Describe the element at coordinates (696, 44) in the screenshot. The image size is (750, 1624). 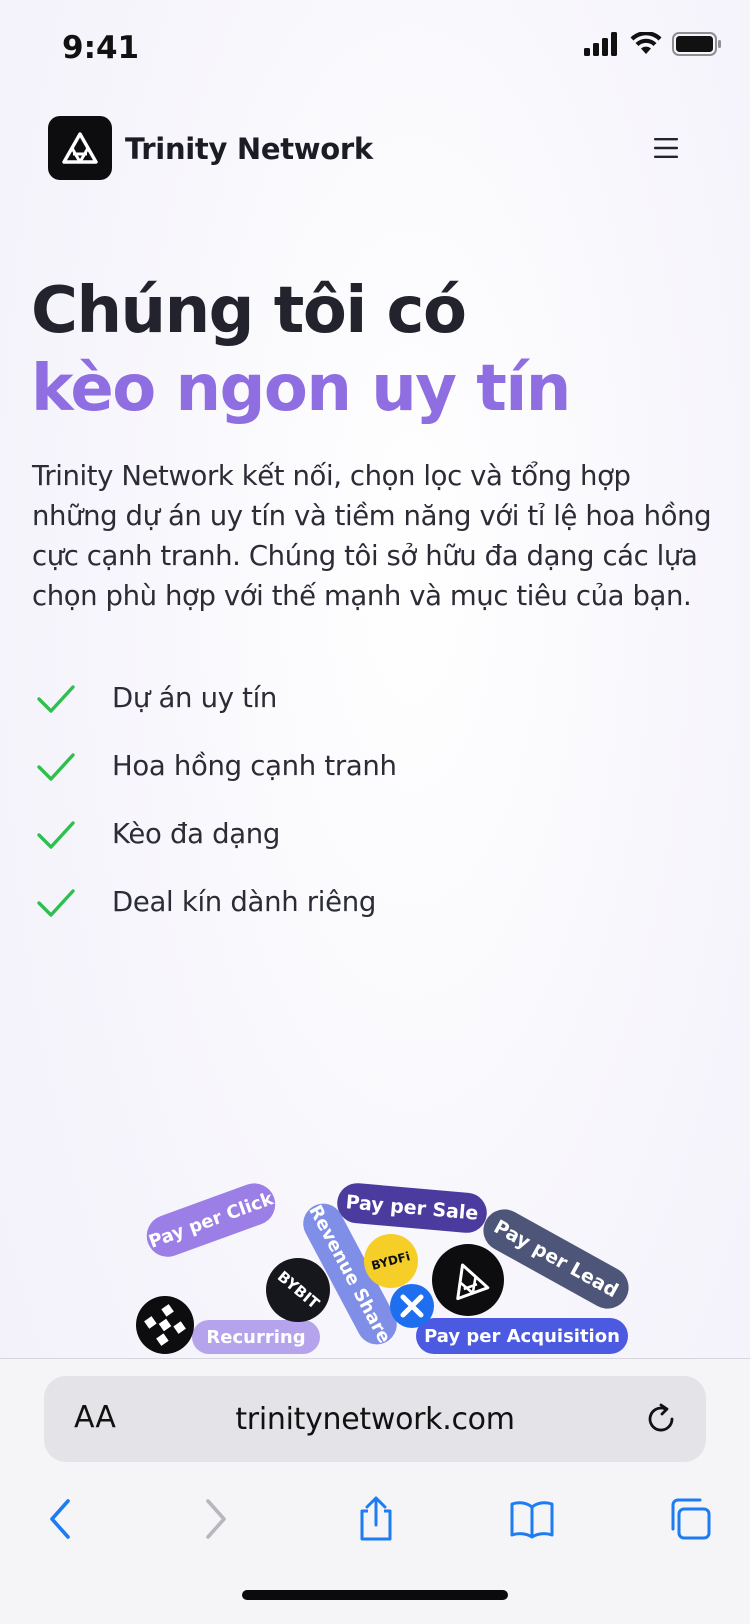
I see `battery-icon` at that location.